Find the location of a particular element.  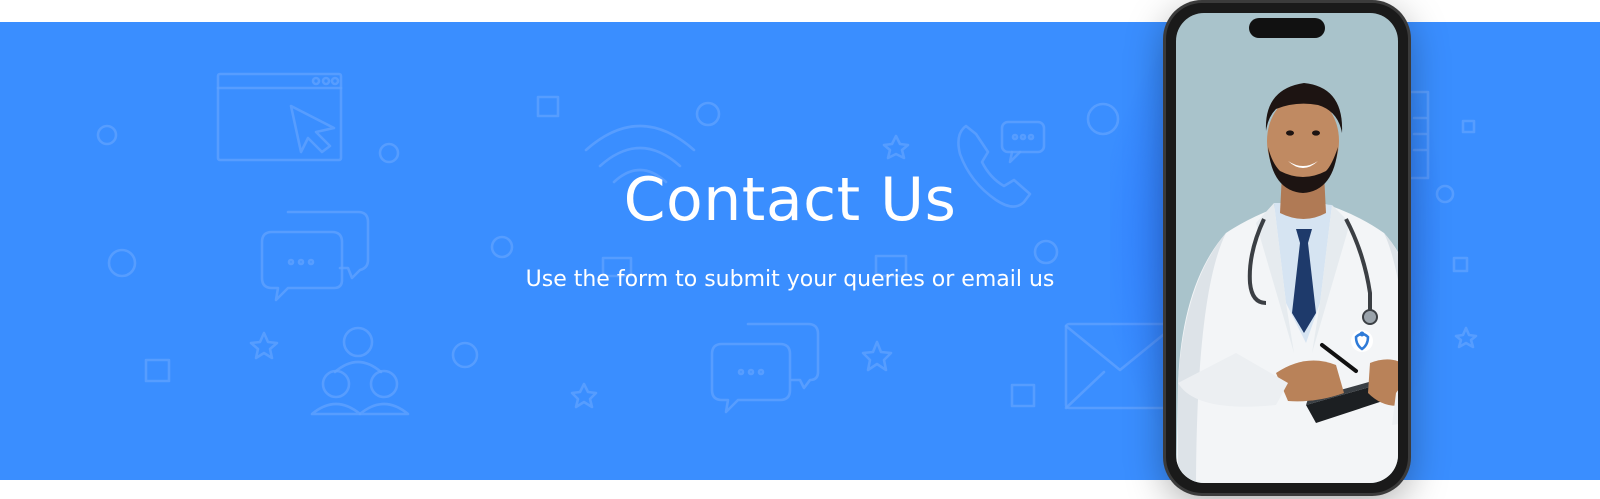

chat-bubbles-icon is located at coordinates (765, 368).